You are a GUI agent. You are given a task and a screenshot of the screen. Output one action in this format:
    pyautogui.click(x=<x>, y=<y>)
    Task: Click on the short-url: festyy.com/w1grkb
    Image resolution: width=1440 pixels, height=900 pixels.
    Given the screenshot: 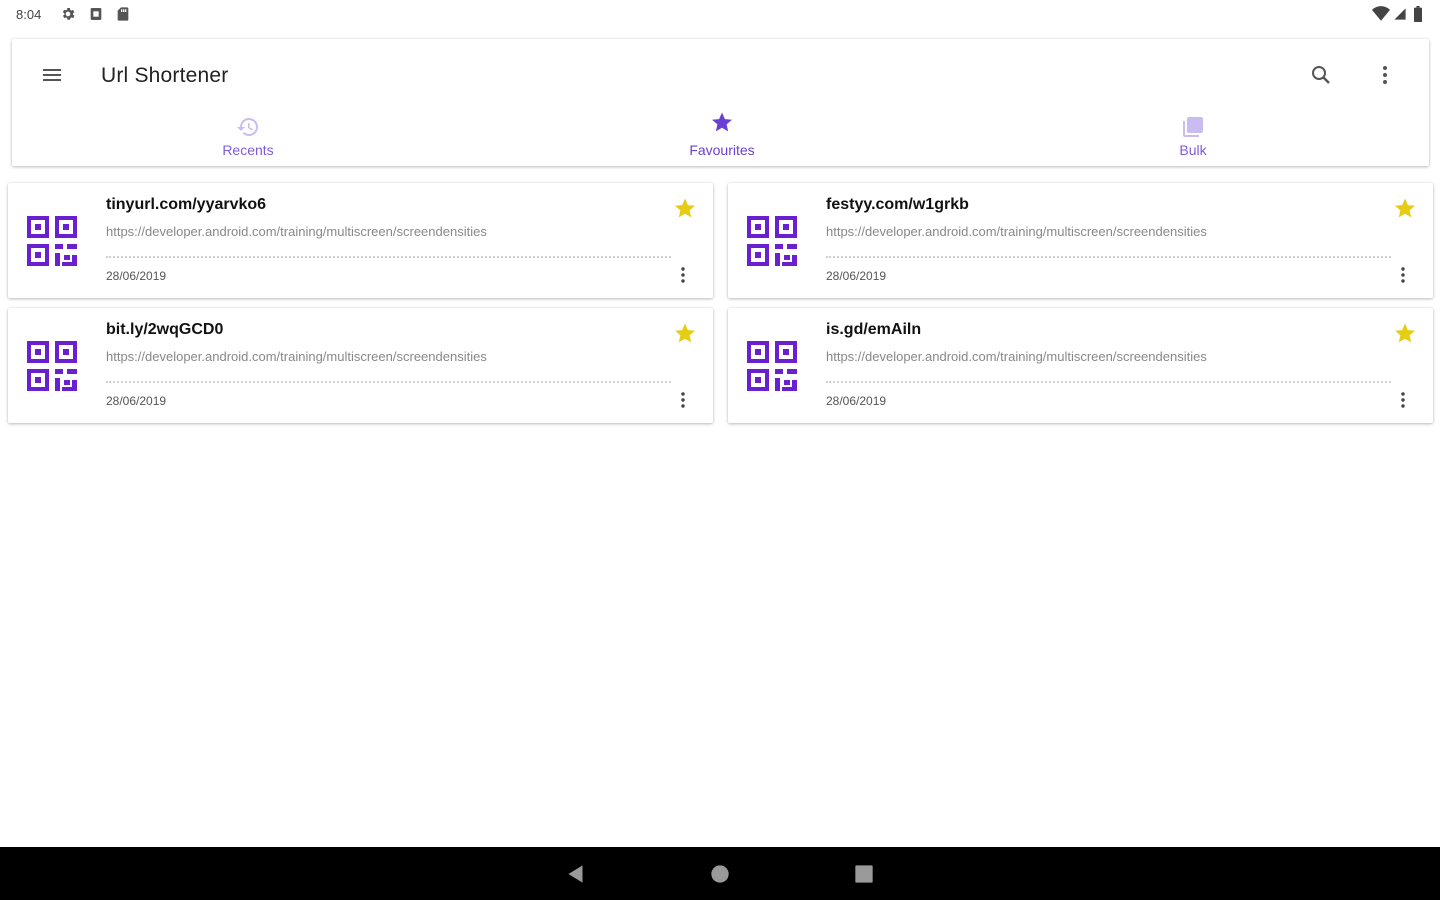 What is the action you would take?
    pyautogui.click(x=897, y=204)
    